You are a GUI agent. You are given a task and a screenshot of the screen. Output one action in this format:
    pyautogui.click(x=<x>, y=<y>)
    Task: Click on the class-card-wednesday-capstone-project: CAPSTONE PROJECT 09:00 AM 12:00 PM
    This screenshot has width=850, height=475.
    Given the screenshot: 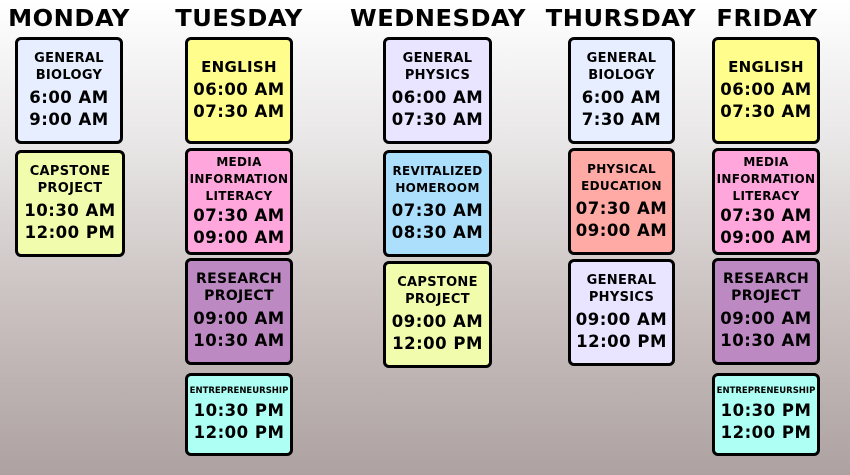 What is the action you would take?
    pyautogui.click(x=437, y=314)
    